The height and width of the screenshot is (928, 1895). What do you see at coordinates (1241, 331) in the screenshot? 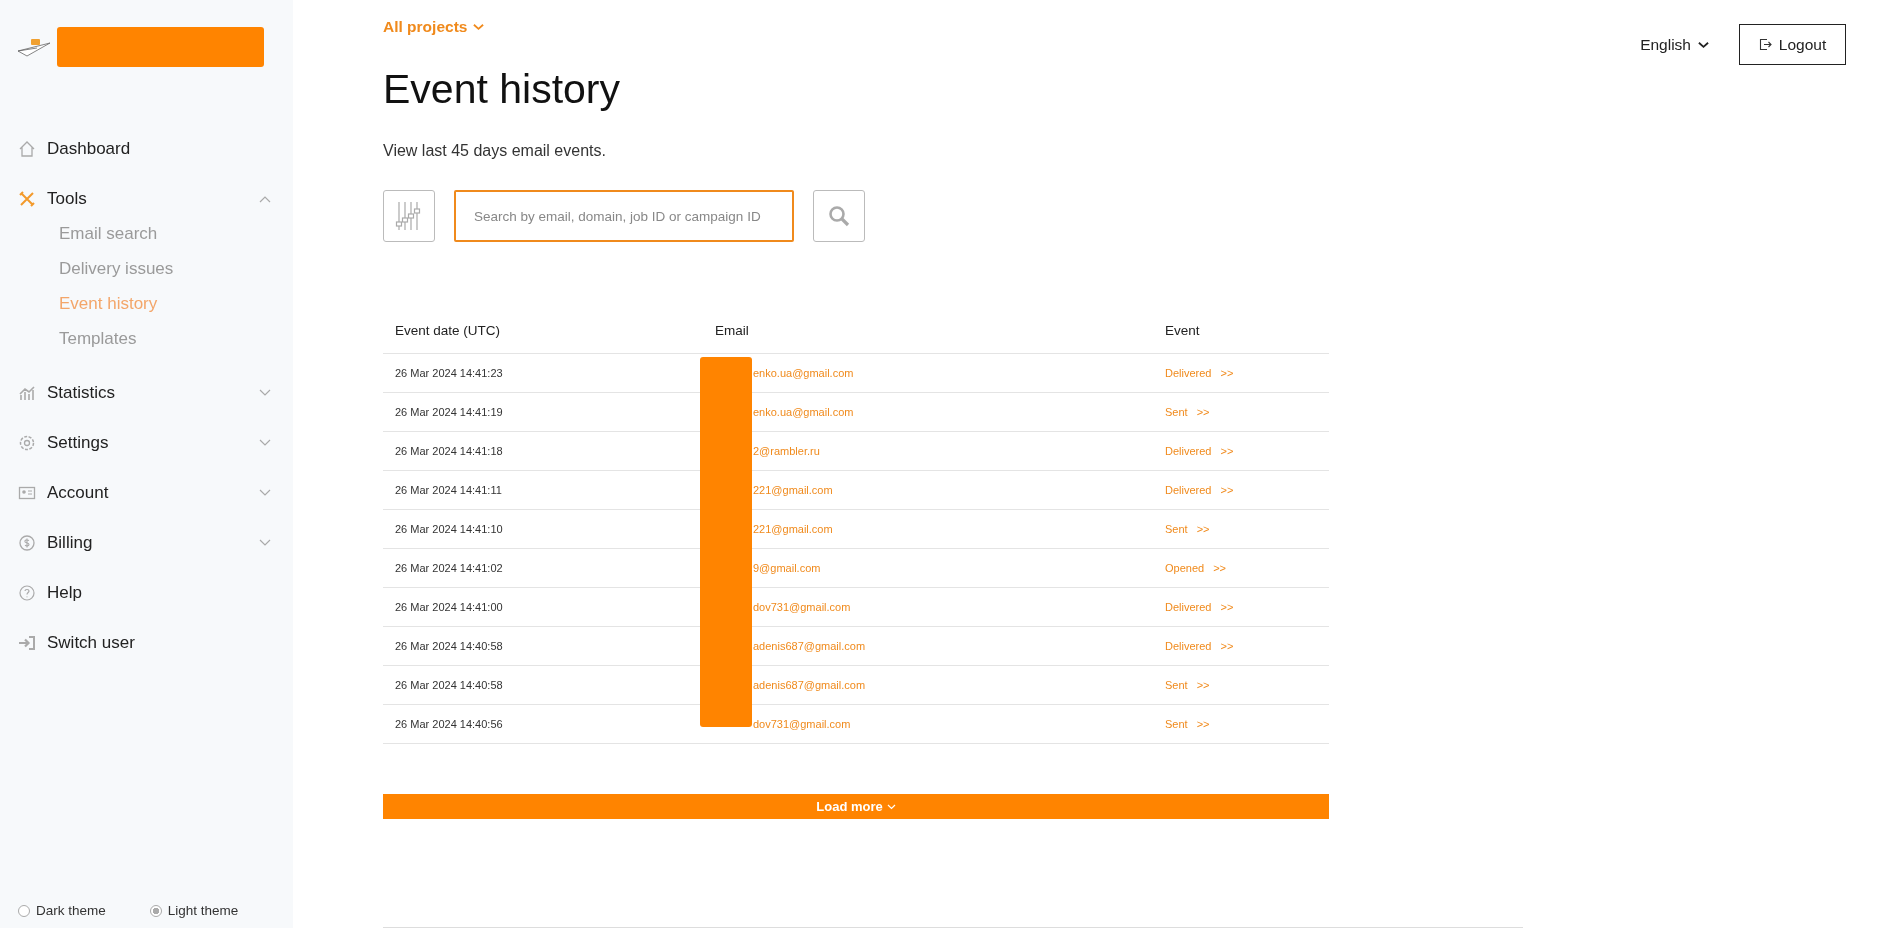
I see `column-header: Event` at bounding box center [1241, 331].